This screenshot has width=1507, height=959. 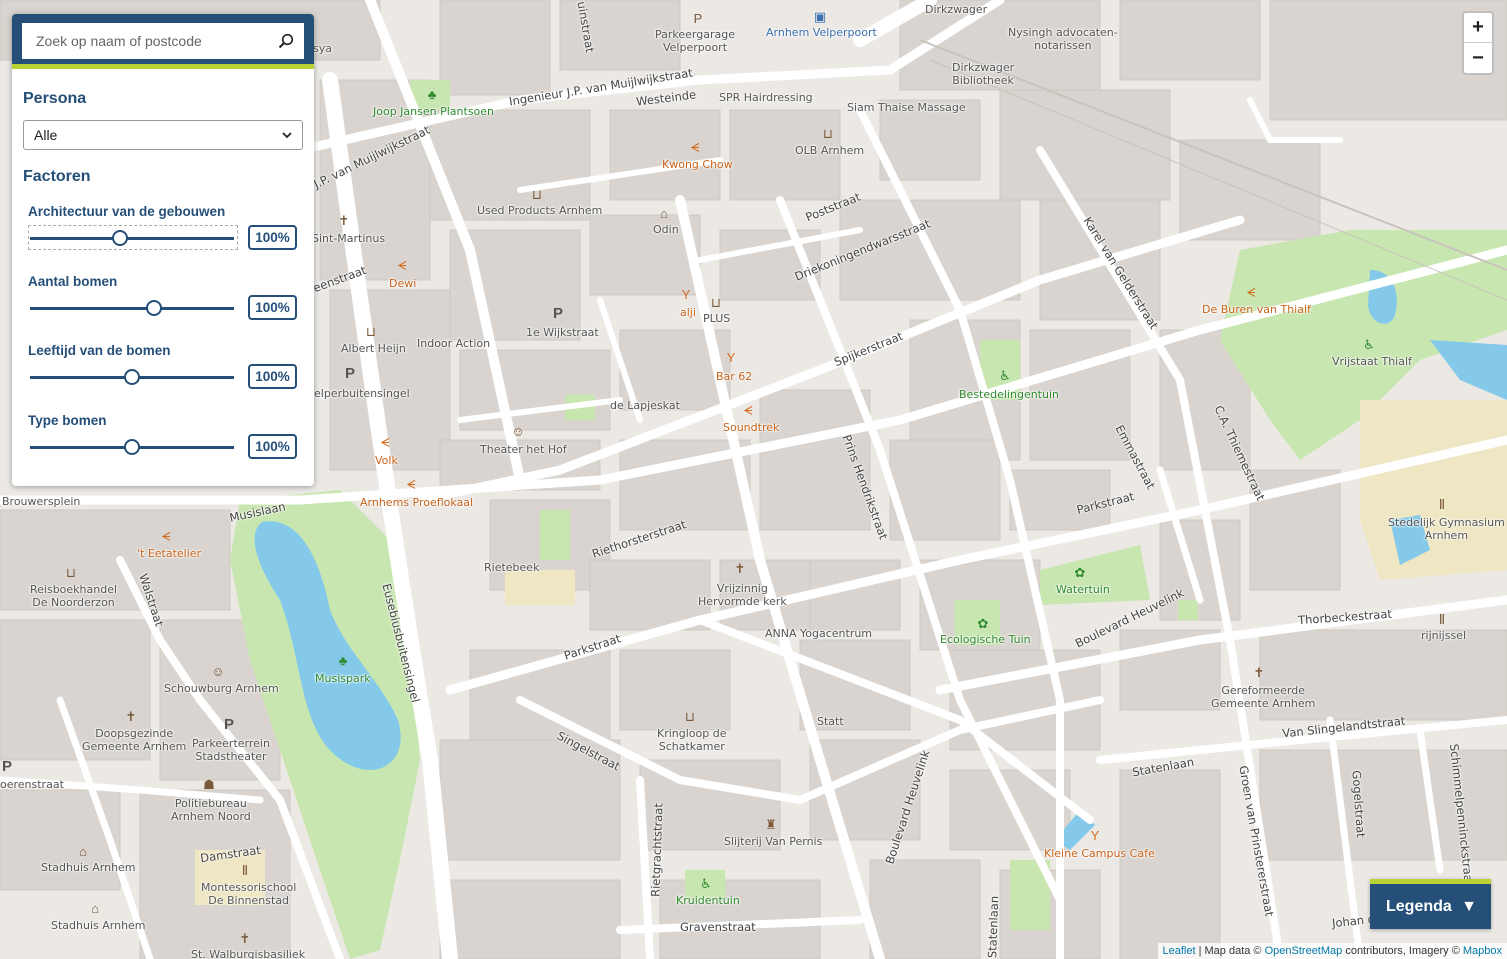 What do you see at coordinates (343, 660) in the screenshot?
I see `tree-icon: ♣` at bounding box center [343, 660].